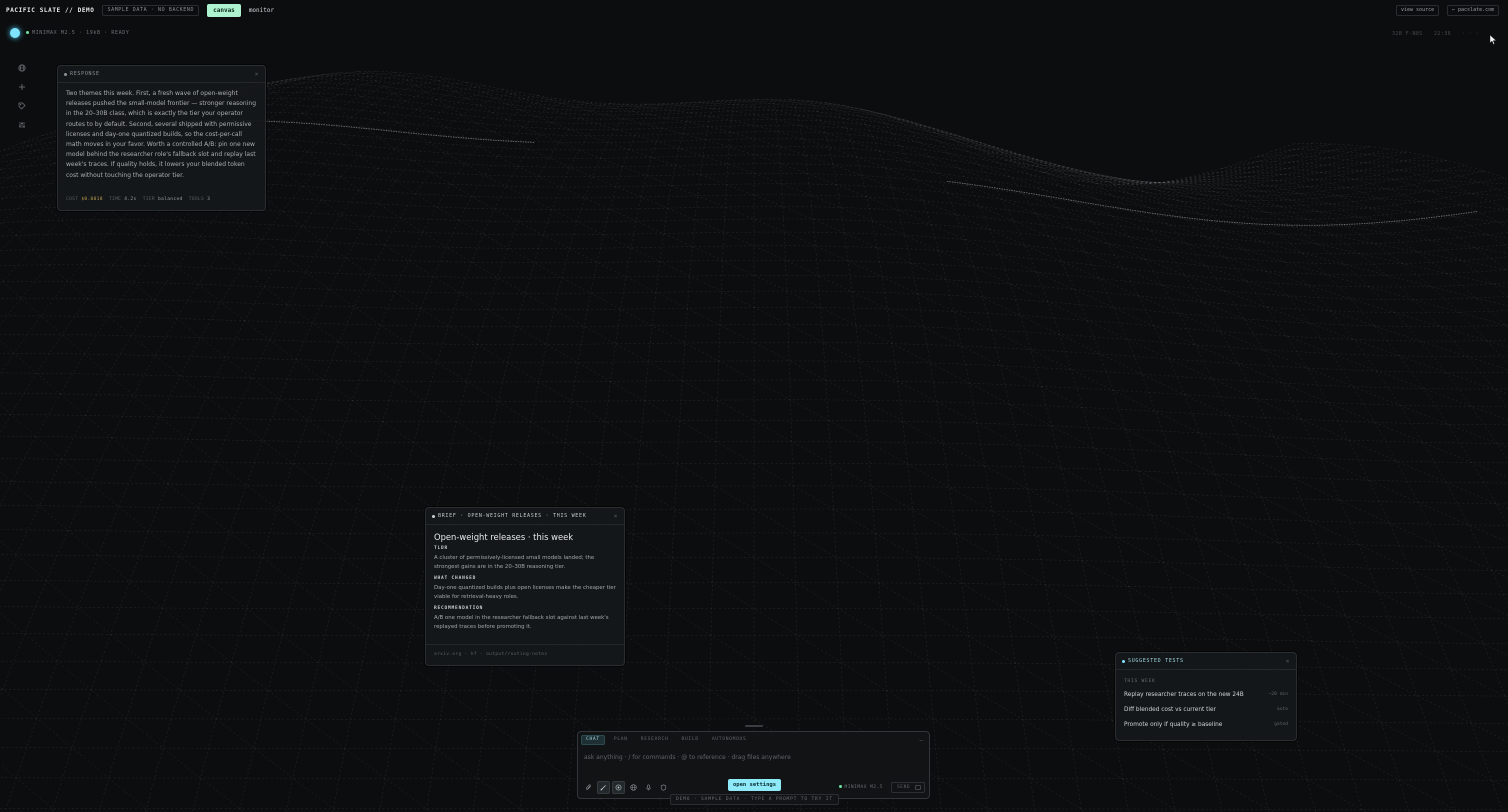 Image resolution: width=1508 pixels, height=812 pixels. Describe the element at coordinates (593, 740) in the screenshot. I see `tab-chat: CHAT` at that location.